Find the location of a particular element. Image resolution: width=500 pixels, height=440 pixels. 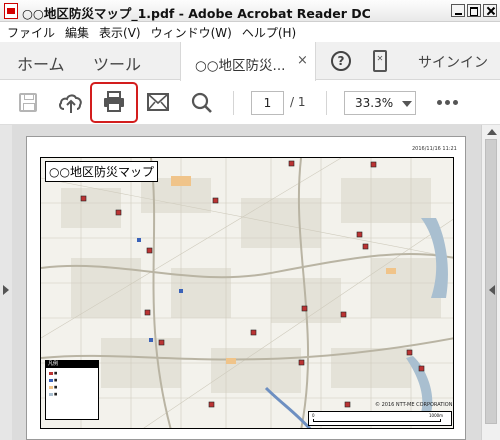

zoom-select: 33.3% is located at coordinates (380, 103).